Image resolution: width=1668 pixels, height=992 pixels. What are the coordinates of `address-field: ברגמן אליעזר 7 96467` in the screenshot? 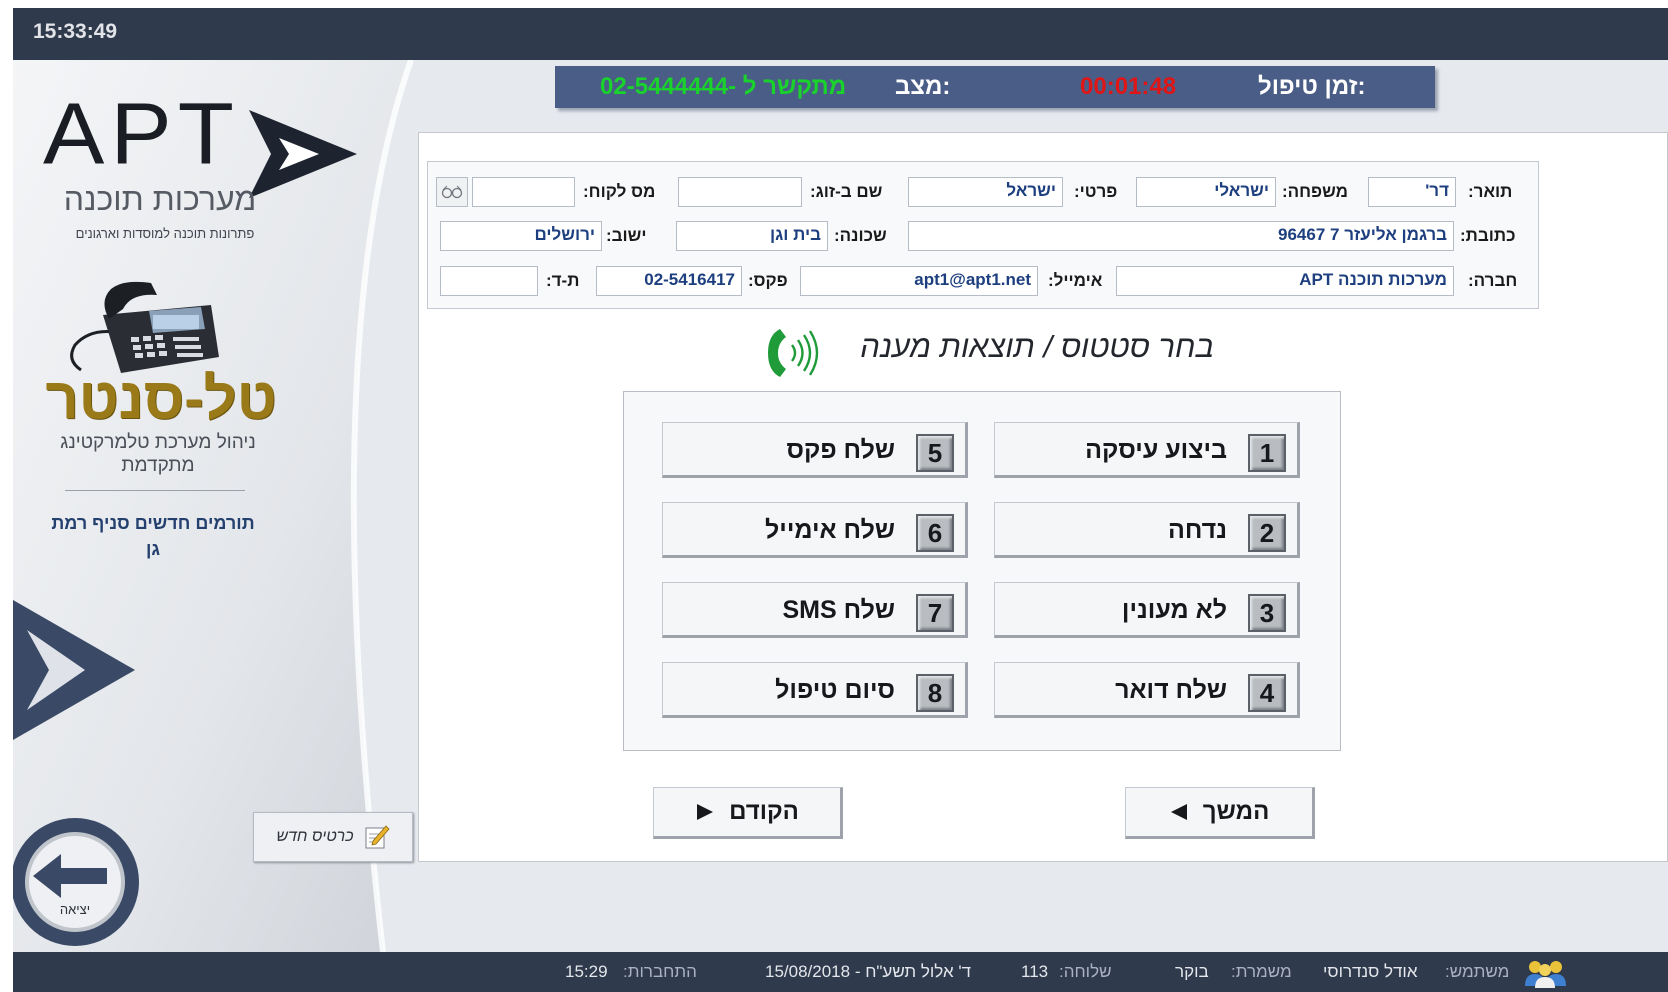 It's located at (1181, 236).